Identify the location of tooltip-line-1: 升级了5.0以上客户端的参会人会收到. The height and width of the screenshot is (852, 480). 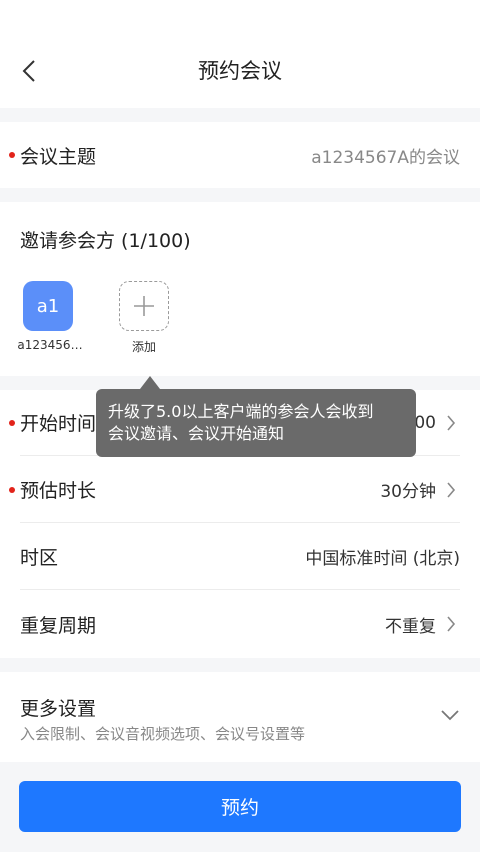
(241, 411).